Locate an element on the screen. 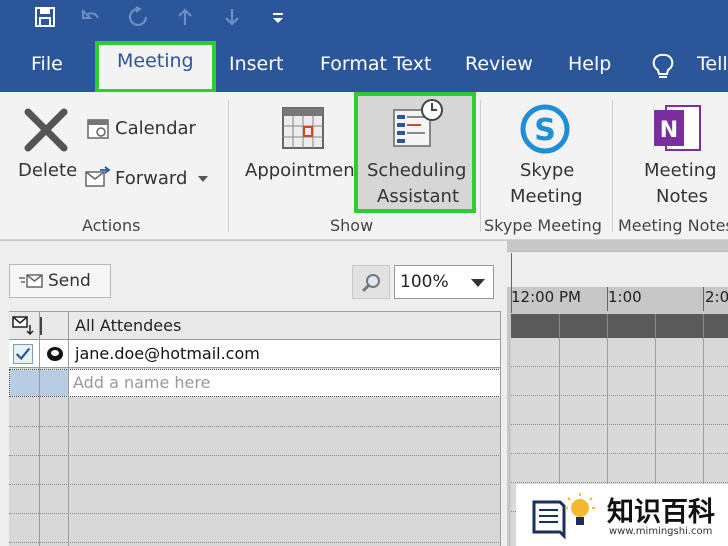  zoom-select: 100% is located at coordinates (444, 282).